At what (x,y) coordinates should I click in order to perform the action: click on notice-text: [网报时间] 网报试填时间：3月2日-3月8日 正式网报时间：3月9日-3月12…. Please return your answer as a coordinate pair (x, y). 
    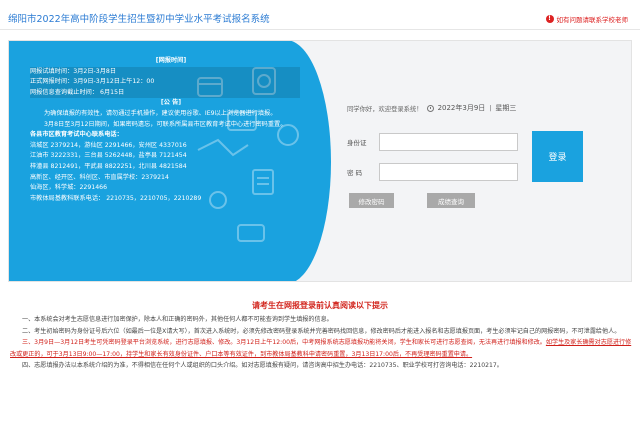
    Looking at the image, I should click on (165, 130).